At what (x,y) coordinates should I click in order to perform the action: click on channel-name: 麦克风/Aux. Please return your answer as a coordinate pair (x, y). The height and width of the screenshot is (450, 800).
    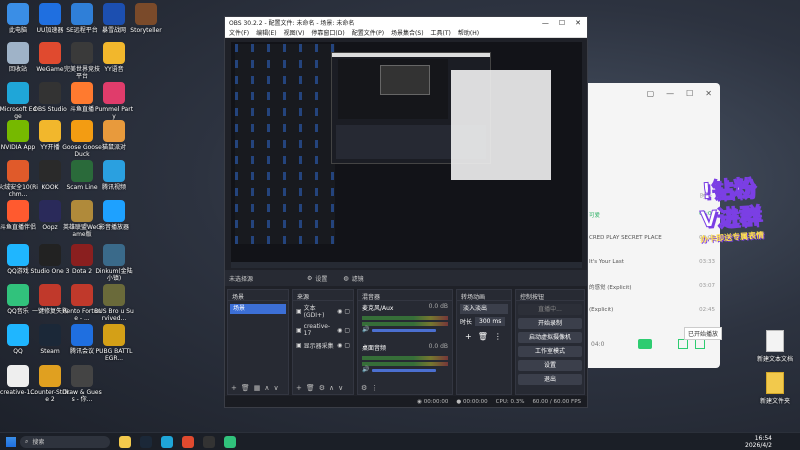
    Looking at the image, I should click on (378, 308).